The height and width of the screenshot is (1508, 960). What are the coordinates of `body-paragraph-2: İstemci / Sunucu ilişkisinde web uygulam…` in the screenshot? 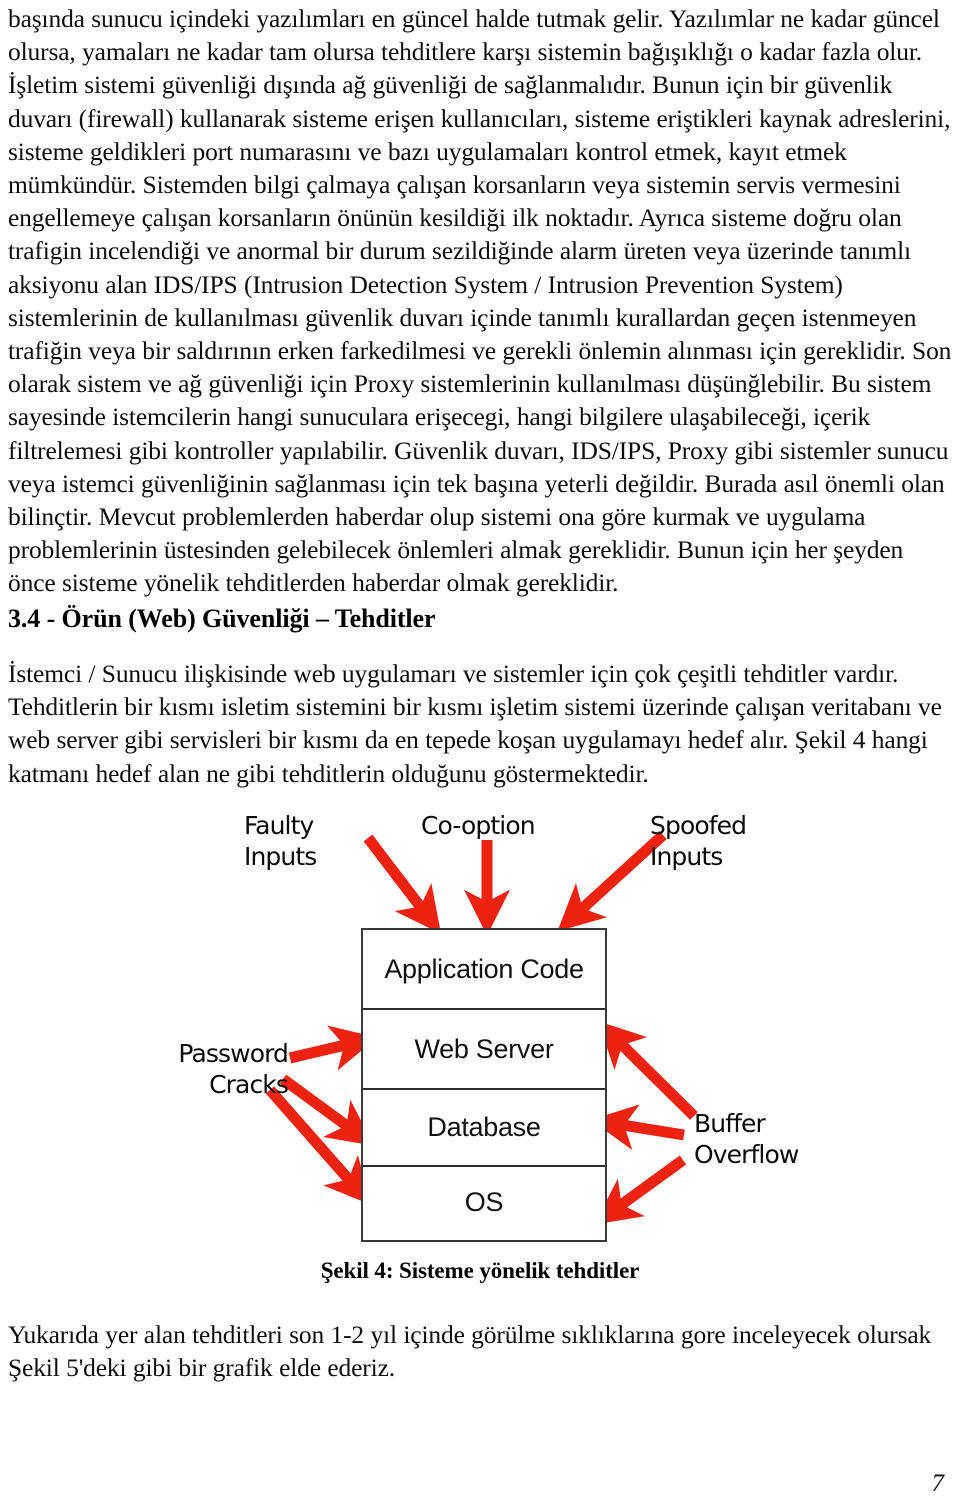 It's located at (475, 723).